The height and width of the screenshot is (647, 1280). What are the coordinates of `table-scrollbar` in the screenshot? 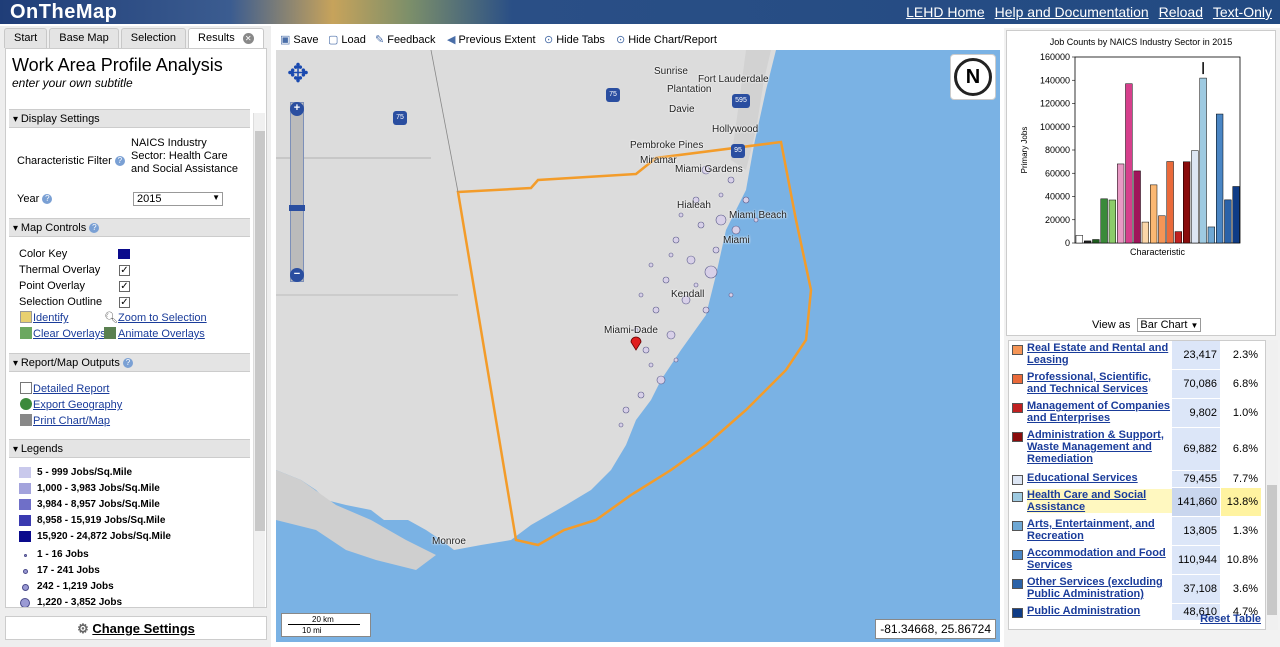 It's located at (1272, 485).